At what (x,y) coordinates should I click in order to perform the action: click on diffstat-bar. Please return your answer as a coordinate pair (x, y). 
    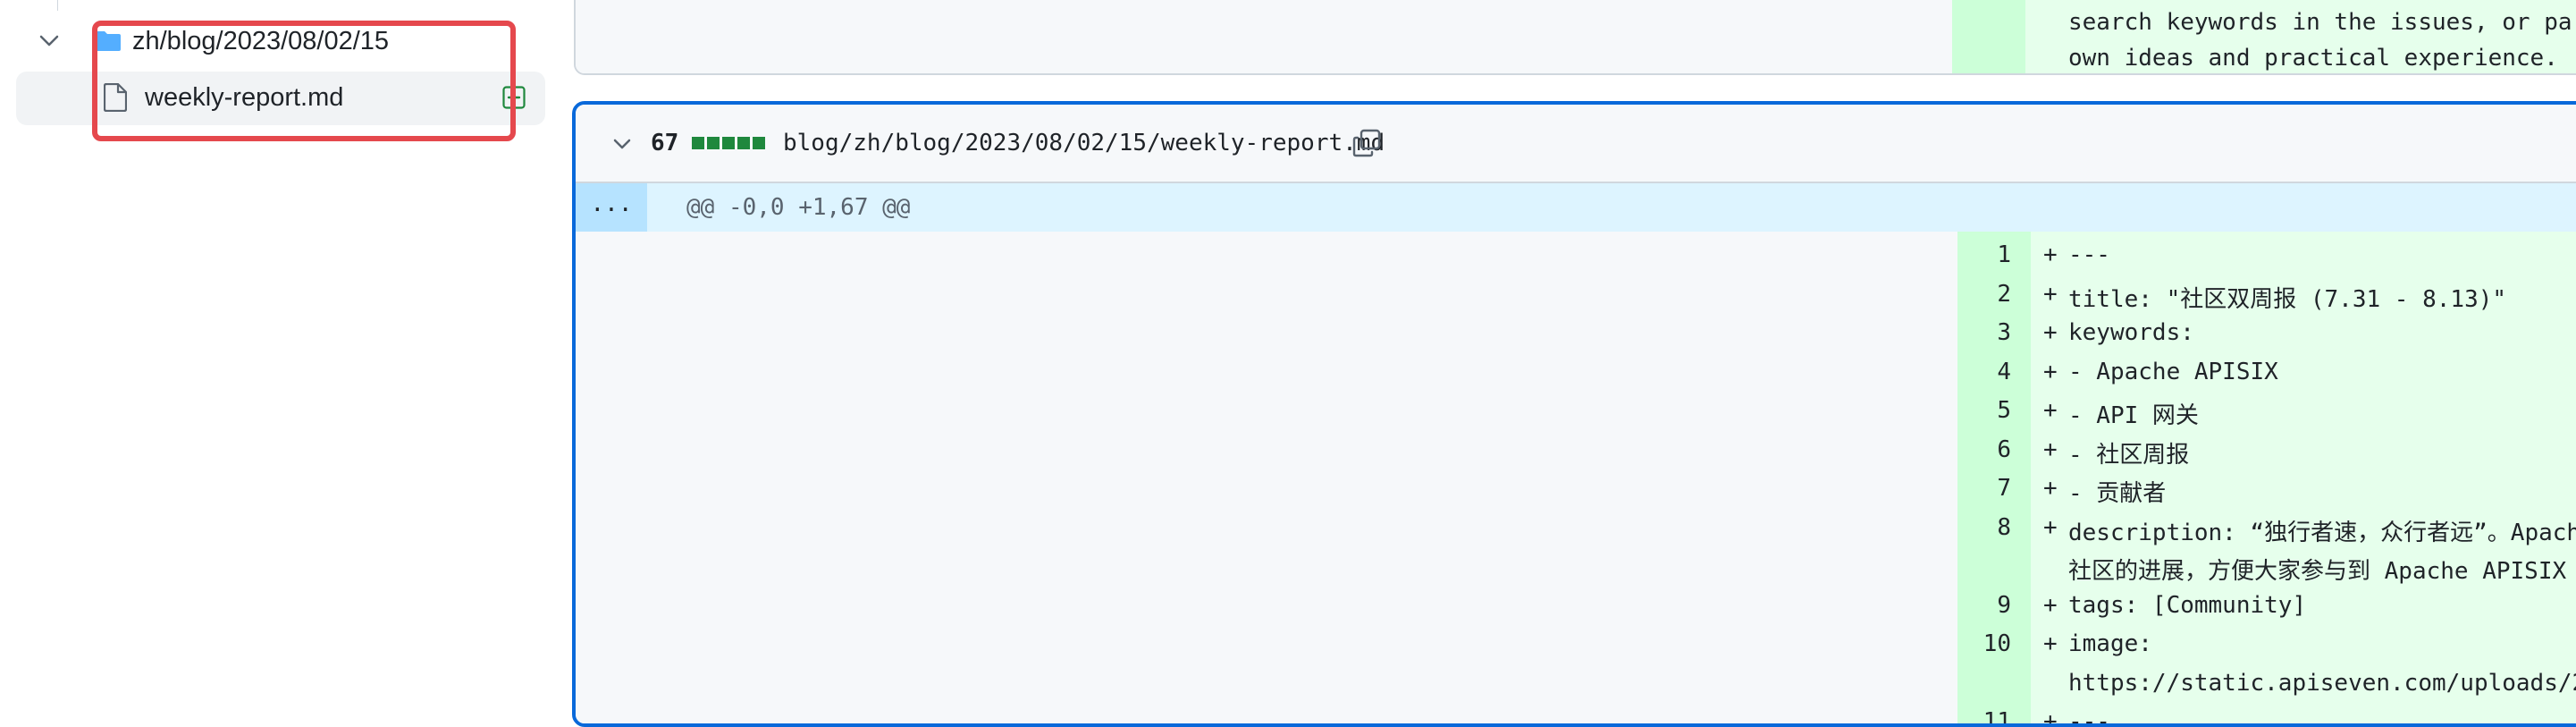
    Looking at the image, I should click on (729, 143).